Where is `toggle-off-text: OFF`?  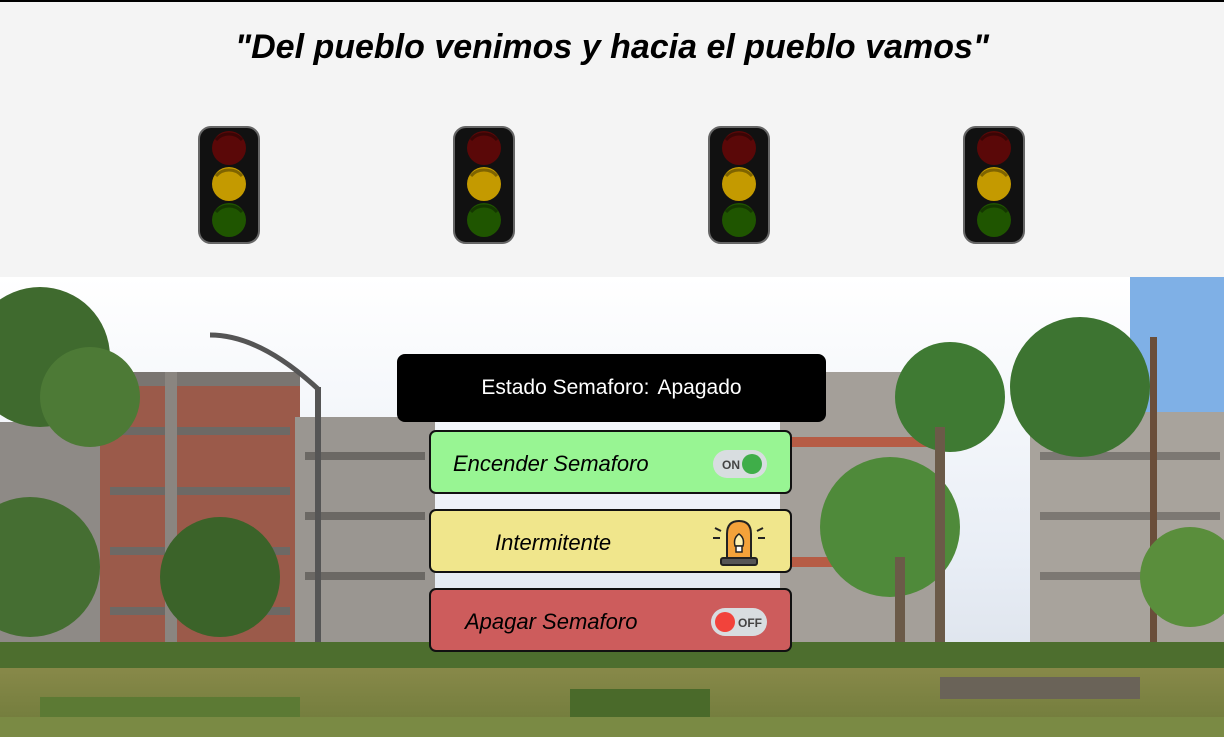
toggle-off-text: OFF is located at coordinates (750, 623).